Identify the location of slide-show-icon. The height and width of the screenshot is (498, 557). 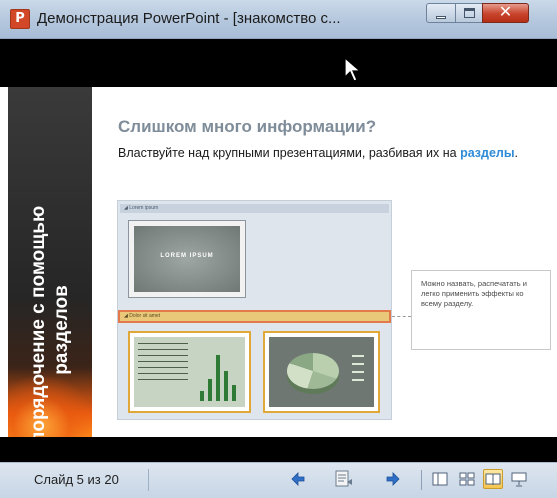
(519, 479).